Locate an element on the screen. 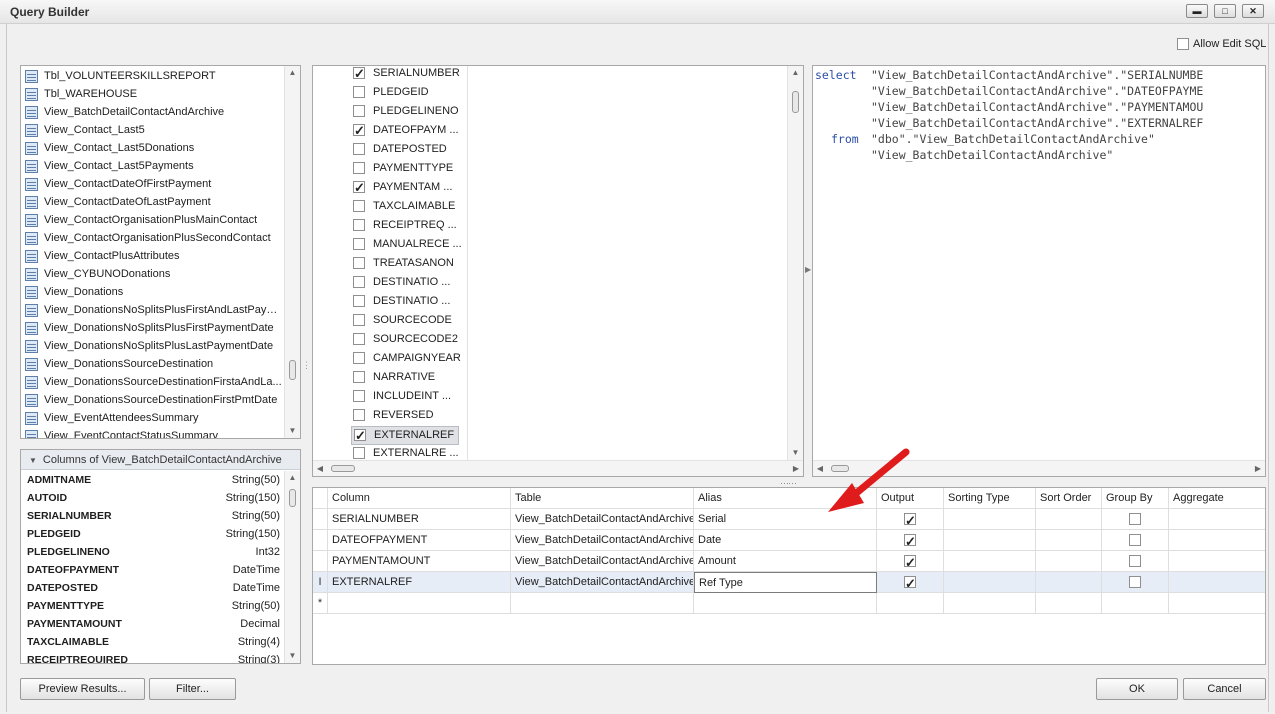  alias-input: Ref Type is located at coordinates (785, 582).